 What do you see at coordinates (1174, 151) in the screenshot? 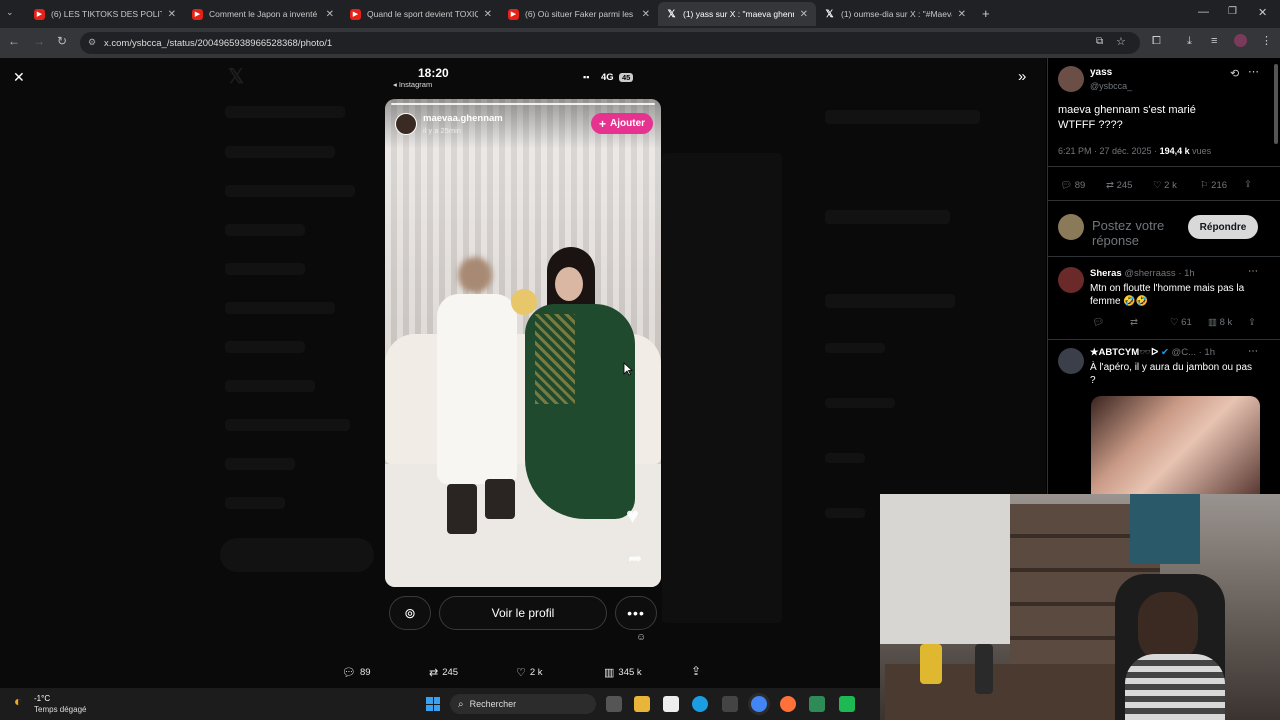
I see `tweet-view-count: 194,4 k` at bounding box center [1174, 151].